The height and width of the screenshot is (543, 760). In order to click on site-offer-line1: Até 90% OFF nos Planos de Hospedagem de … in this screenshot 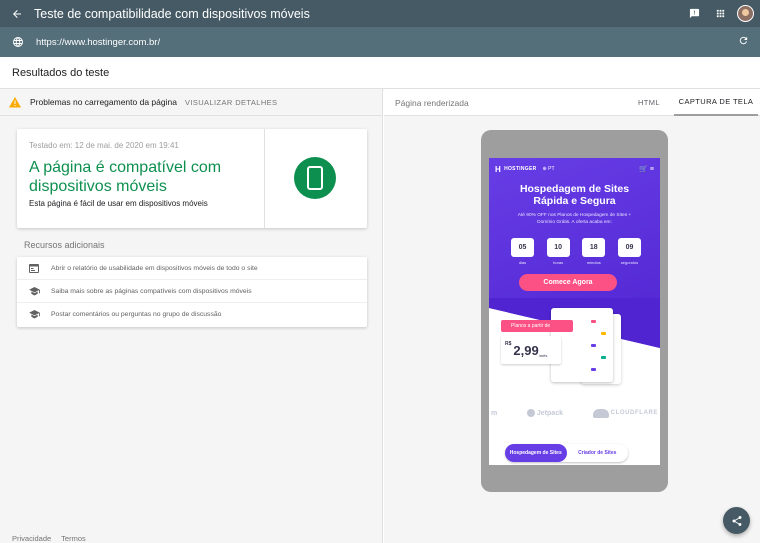, I will do `click(574, 215)`.